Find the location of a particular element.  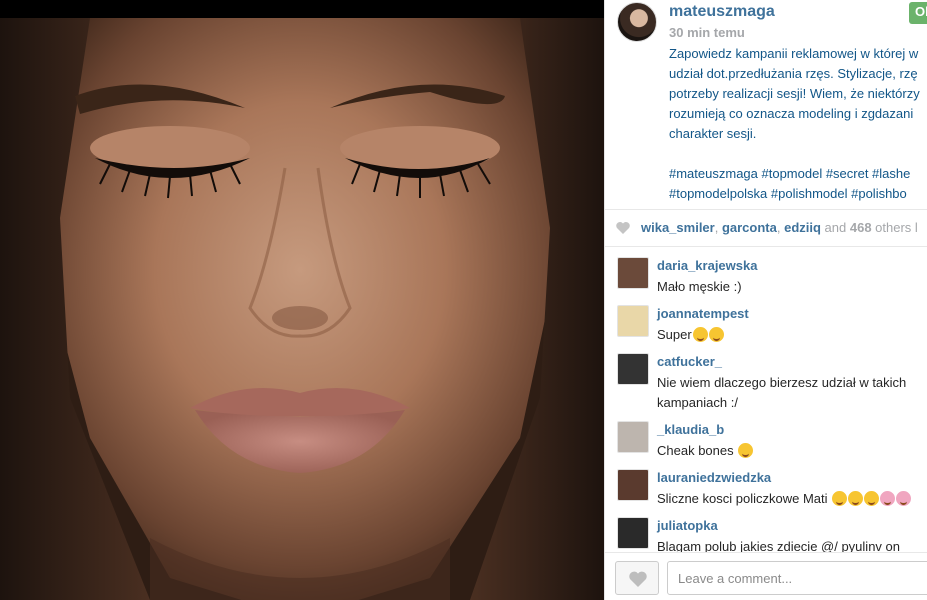

comment-username: _klaudia_b is located at coordinates (690, 429).